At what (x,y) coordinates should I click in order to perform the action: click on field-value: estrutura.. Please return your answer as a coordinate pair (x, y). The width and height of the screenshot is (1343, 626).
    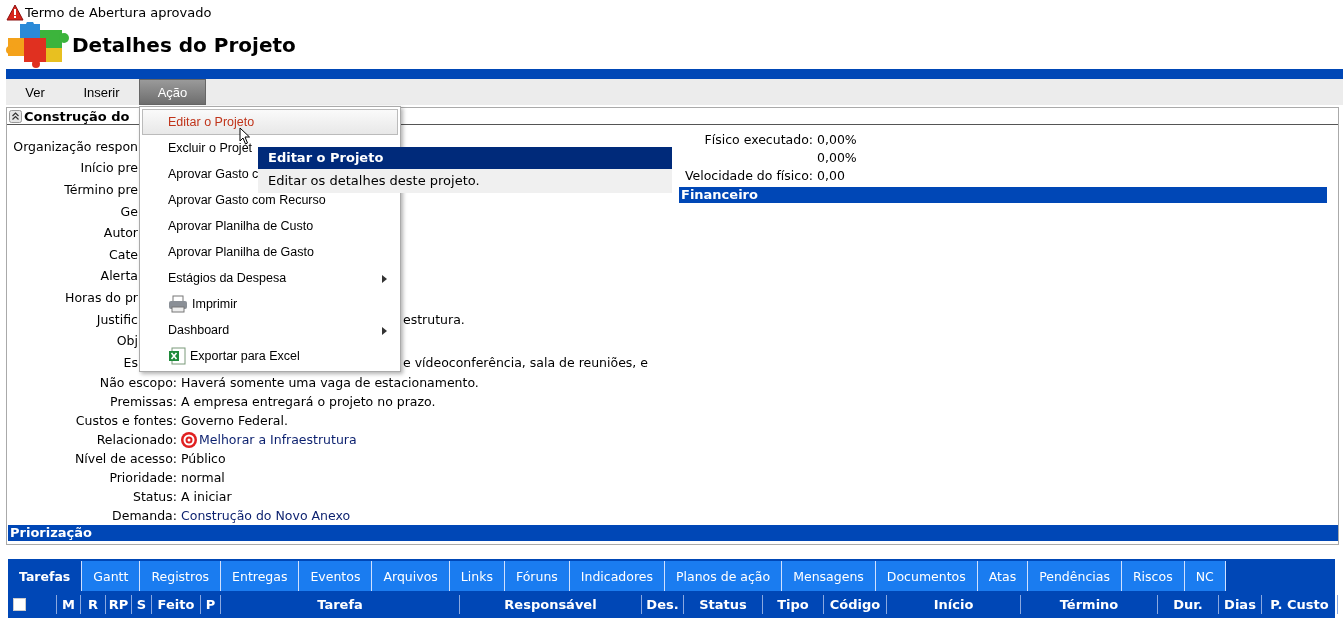
    Looking at the image, I should click on (434, 319).